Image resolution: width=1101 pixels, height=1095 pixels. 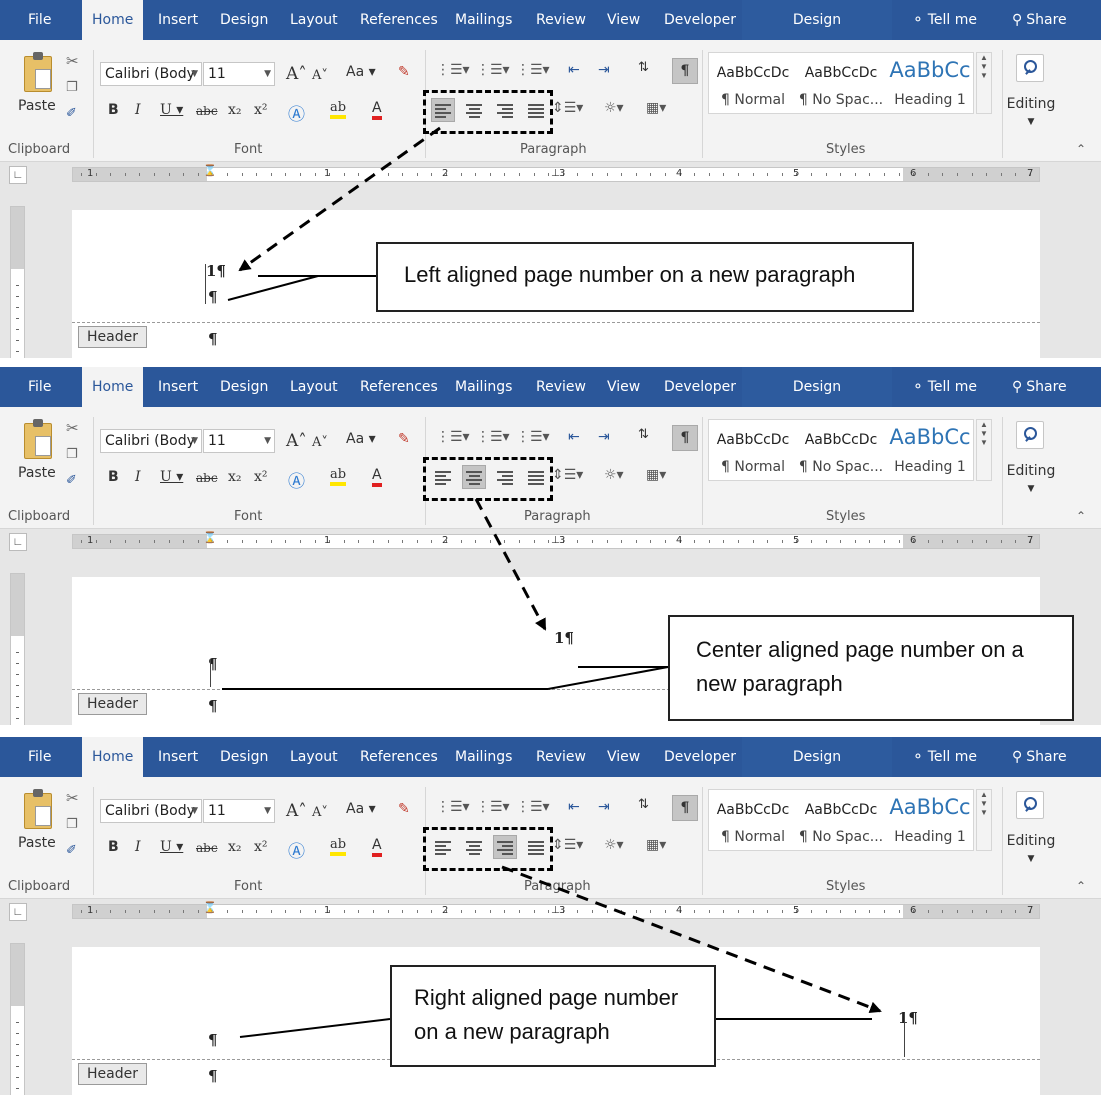 I want to click on multilevel-icon: ⋮☰▾, so click(x=533, y=807).